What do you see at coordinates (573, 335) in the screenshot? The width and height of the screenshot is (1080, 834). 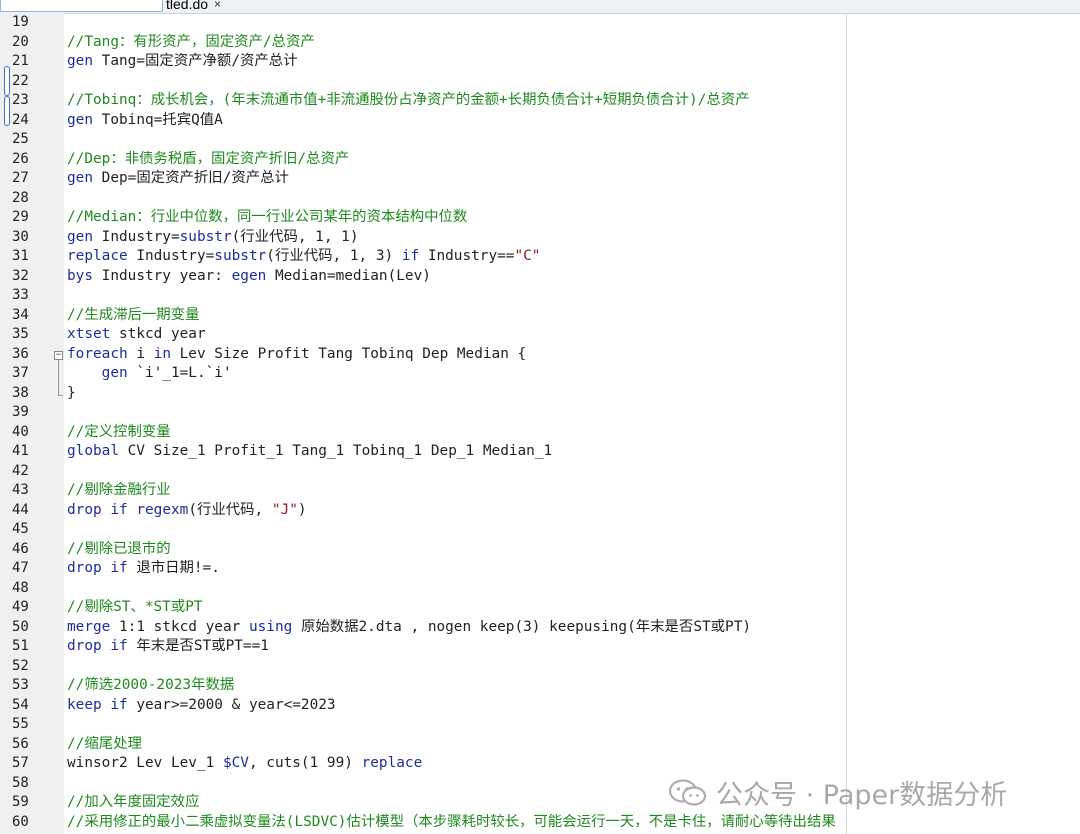 I see `code-line: xtset stkcd year` at bounding box center [573, 335].